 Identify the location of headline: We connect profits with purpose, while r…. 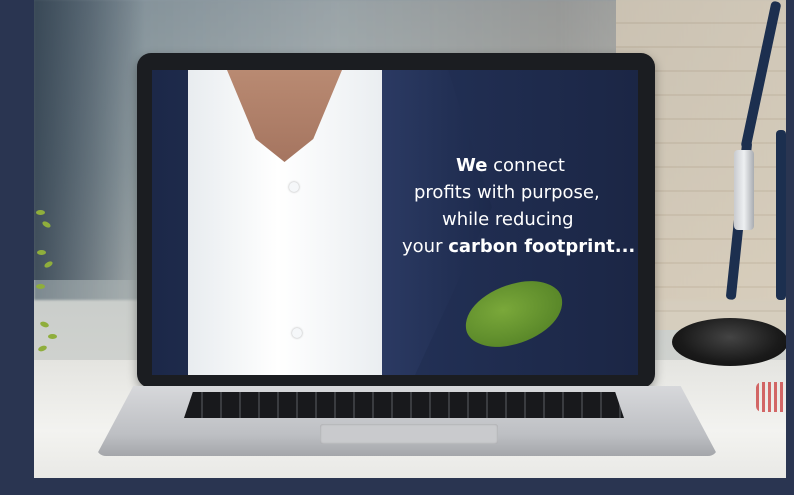
(500, 206).